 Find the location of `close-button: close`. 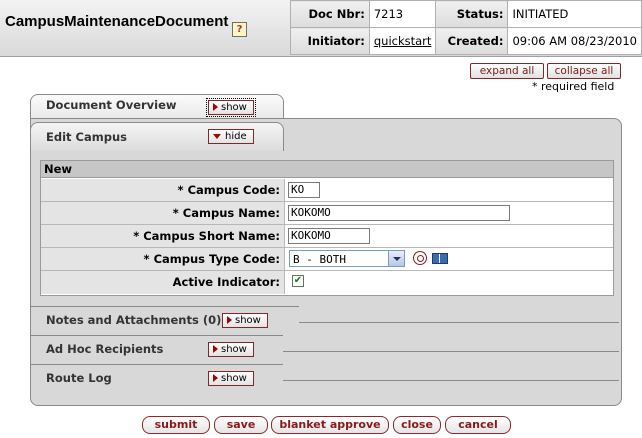

close-button: close is located at coordinates (417, 425).